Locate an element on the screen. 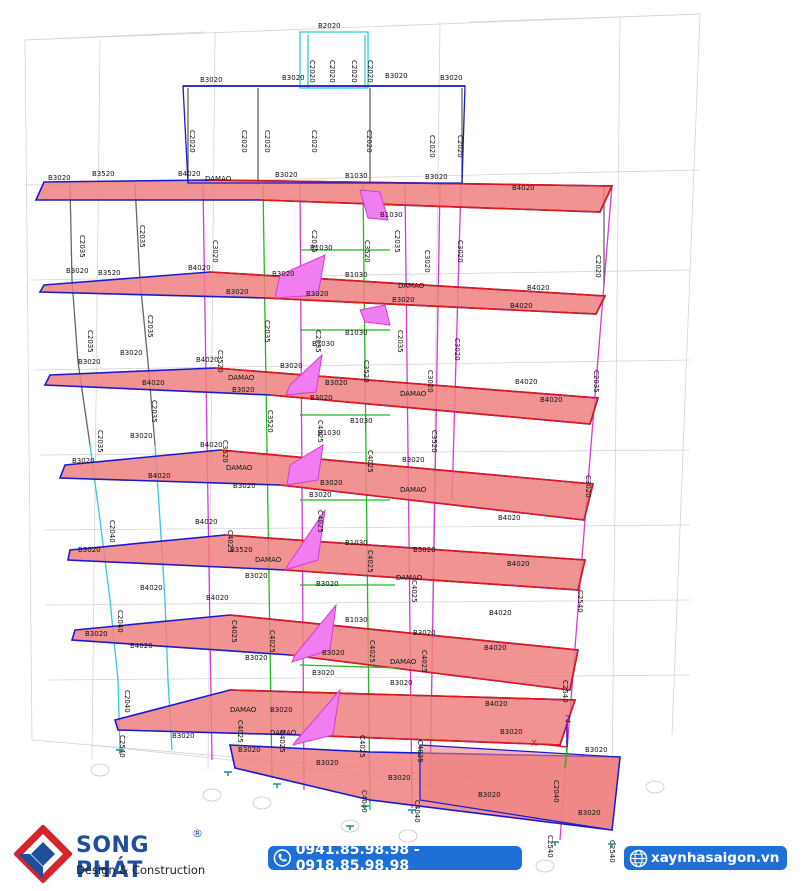 The height and width of the screenshot is (891, 809). phone-contact-button: 0941.85.98.98 - 0918.85.98.98 is located at coordinates (395, 858).